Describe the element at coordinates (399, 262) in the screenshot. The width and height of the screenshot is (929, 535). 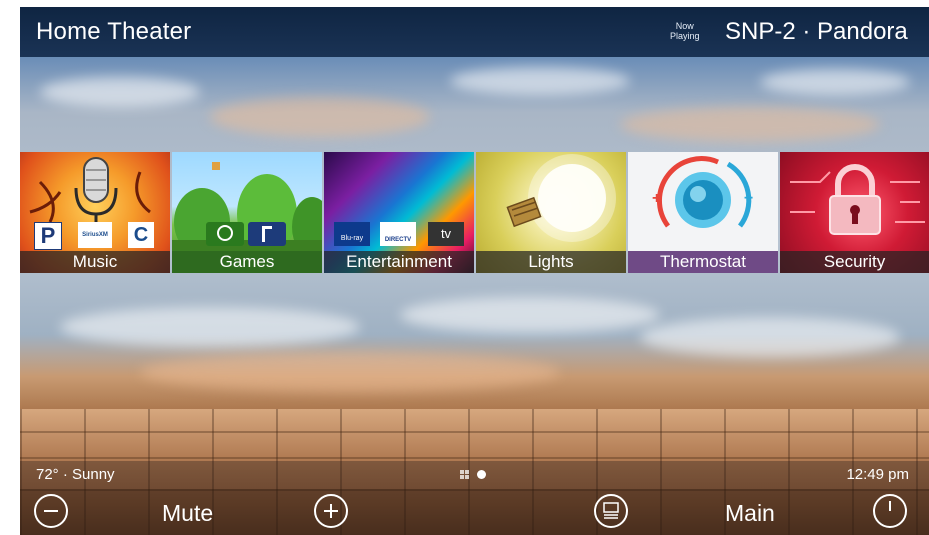
I see `tile-label: Entertainment` at that location.